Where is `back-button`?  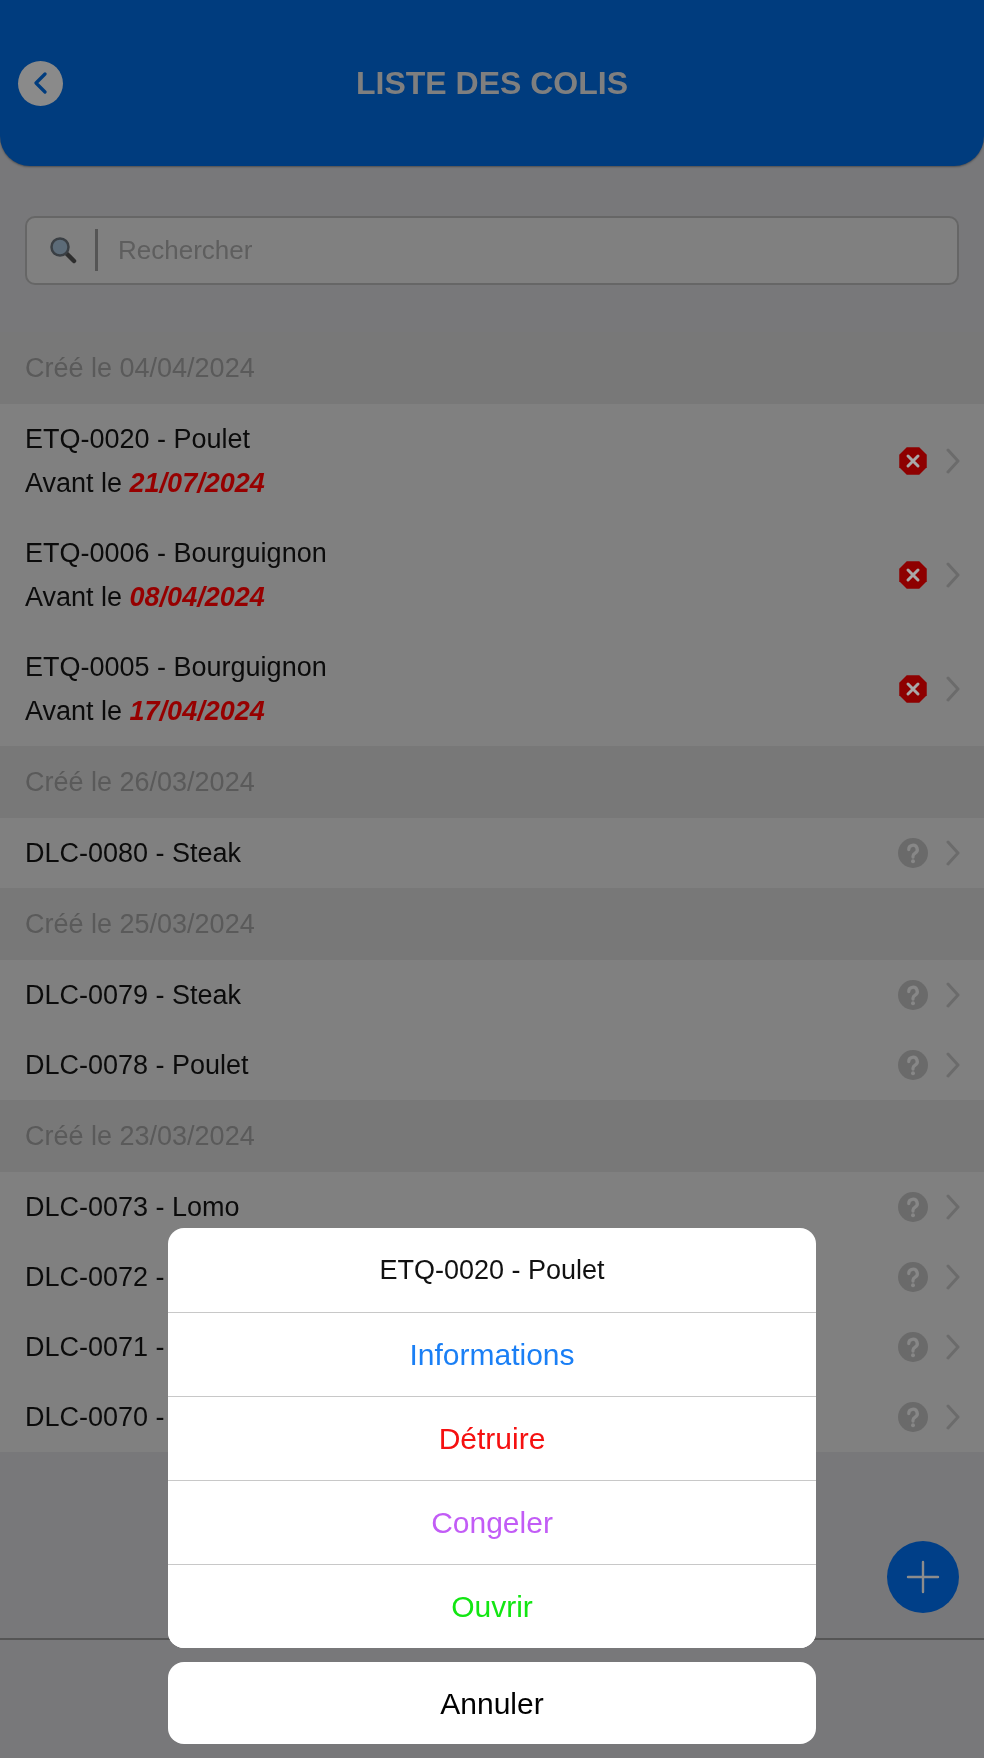
back-button is located at coordinates (40, 83).